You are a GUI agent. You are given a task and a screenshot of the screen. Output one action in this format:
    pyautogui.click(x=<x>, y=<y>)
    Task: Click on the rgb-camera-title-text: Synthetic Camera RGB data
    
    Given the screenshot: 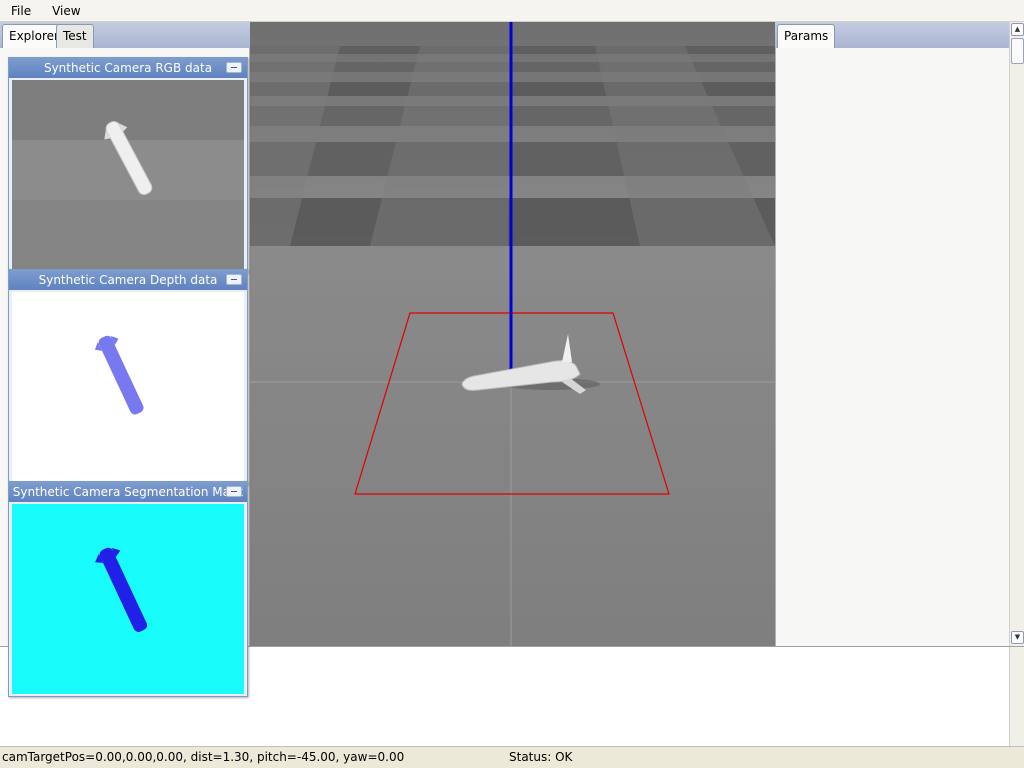 What is the action you would take?
    pyautogui.click(x=128, y=68)
    